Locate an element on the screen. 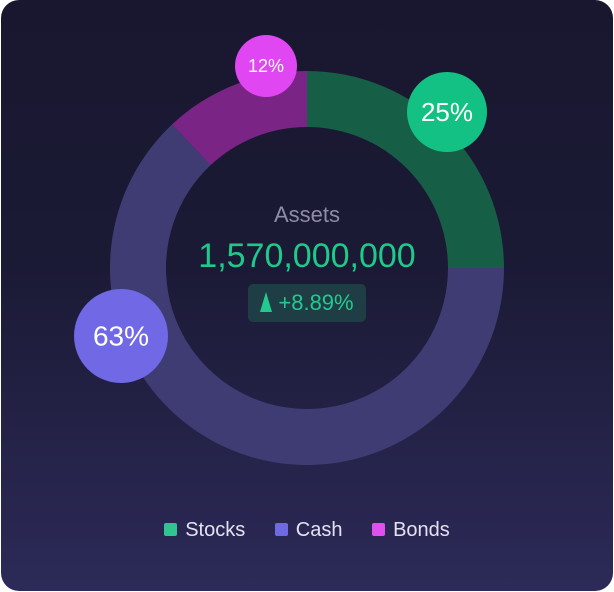 This screenshot has width=614, height=592. donut-center: Assets 1,570,000,000 +8.89% is located at coordinates (307, 261).